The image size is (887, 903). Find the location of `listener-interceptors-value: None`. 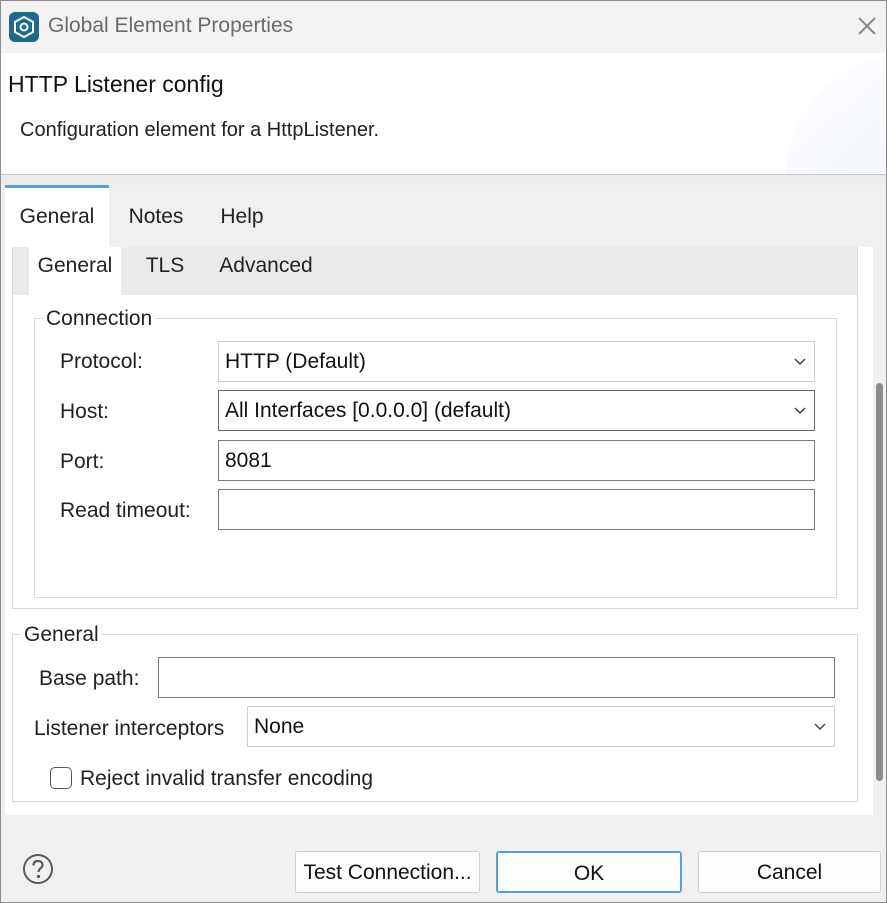

listener-interceptors-value: None is located at coordinates (279, 726).